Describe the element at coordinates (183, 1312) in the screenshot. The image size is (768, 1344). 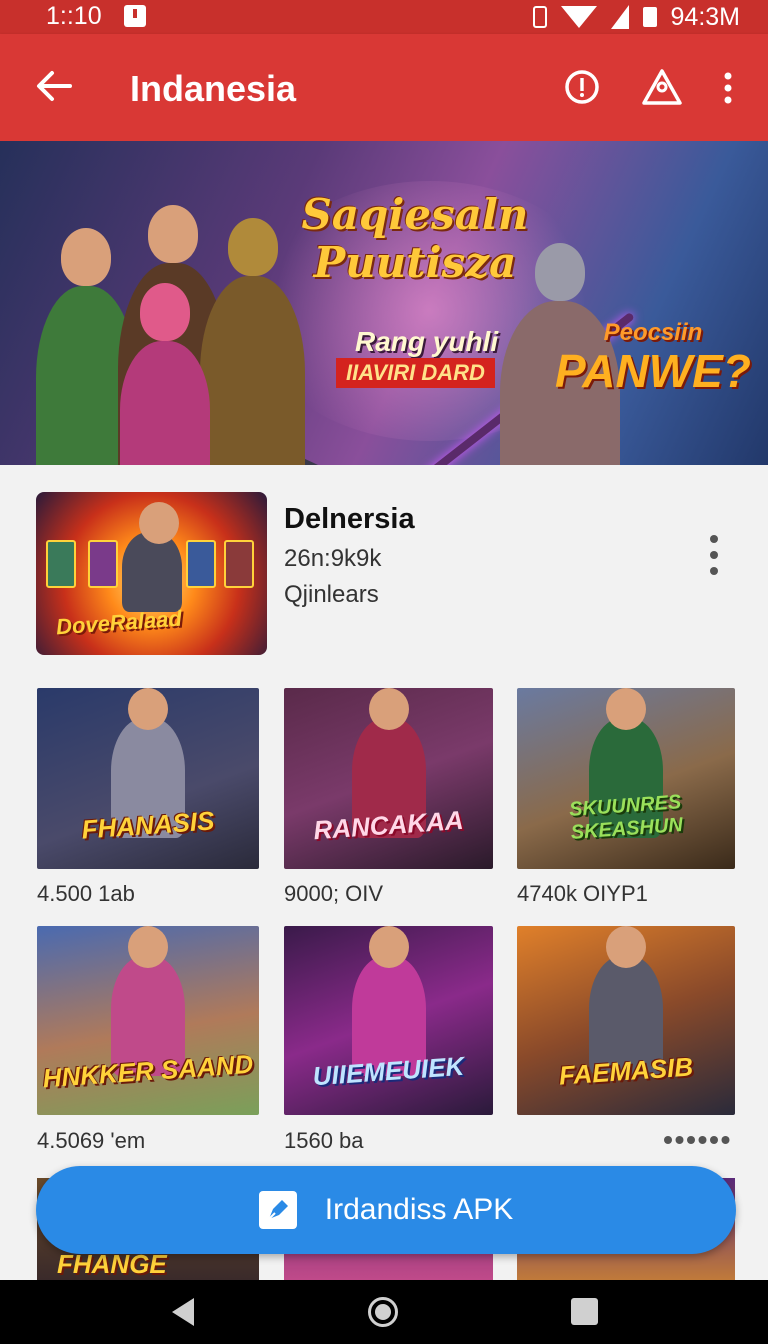
I see `nav-back-icon` at that location.